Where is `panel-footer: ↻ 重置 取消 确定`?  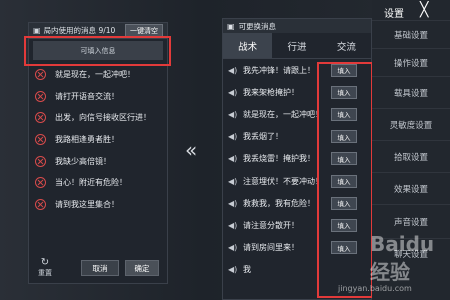 panel-footer: ↻ 重置 取消 确定 is located at coordinates (98, 268).